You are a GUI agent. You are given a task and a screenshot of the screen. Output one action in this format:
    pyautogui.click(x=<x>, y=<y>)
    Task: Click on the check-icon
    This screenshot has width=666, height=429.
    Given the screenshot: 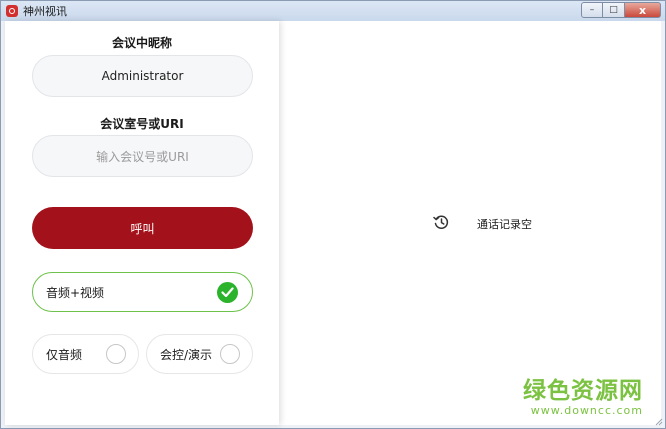 What is the action you would take?
    pyautogui.click(x=227, y=292)
    